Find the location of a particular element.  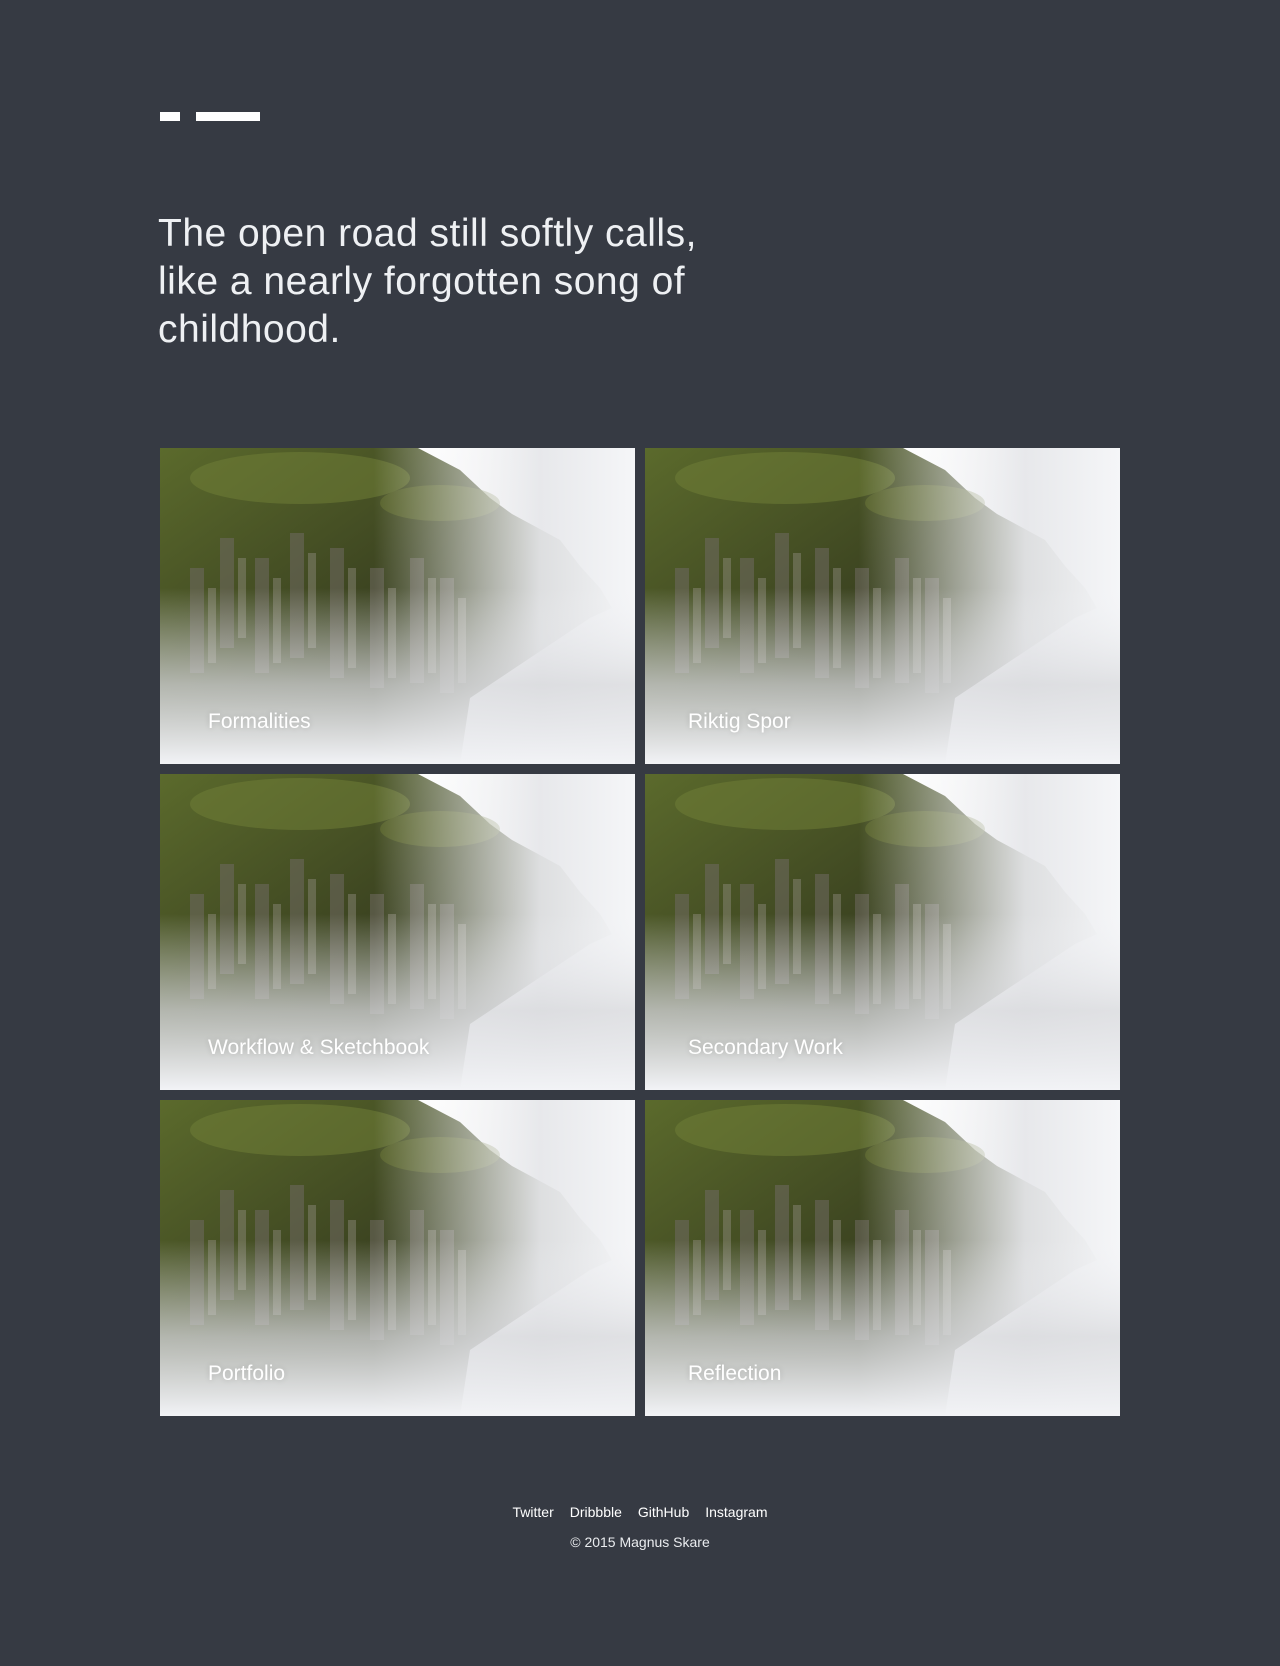

project-card-title: Riktig Spor is located at coordinates (739, 721).